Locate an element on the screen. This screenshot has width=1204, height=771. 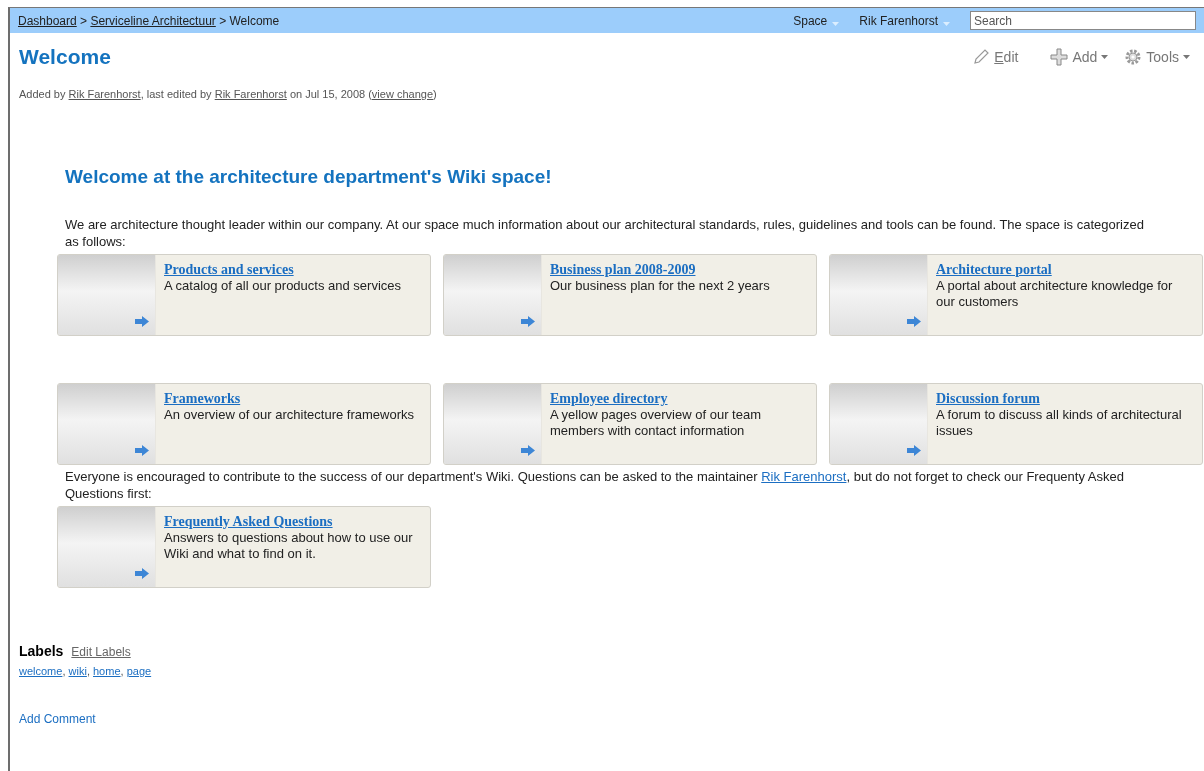
card-title-link: Discussion forum is located at coordinates (988, 399).